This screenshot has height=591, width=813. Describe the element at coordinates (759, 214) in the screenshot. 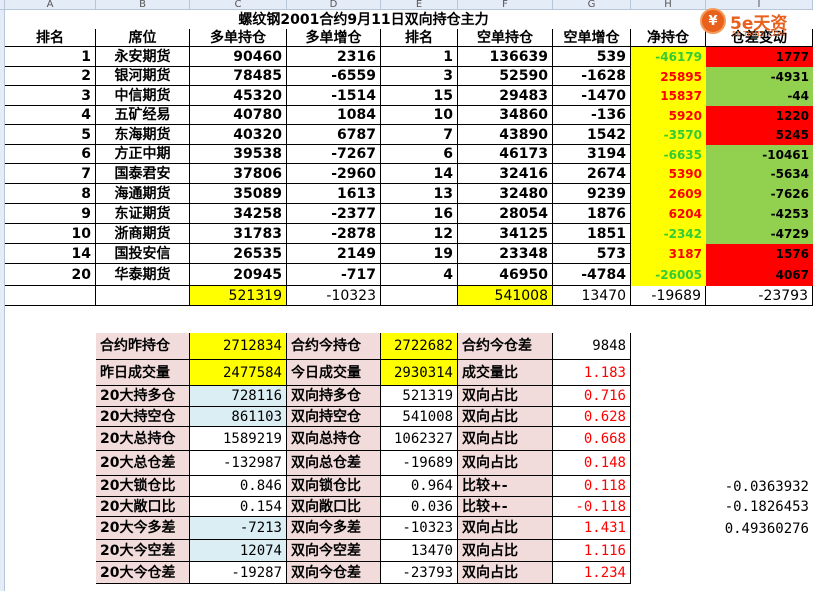

I see `table-cell: -4253` at that location.